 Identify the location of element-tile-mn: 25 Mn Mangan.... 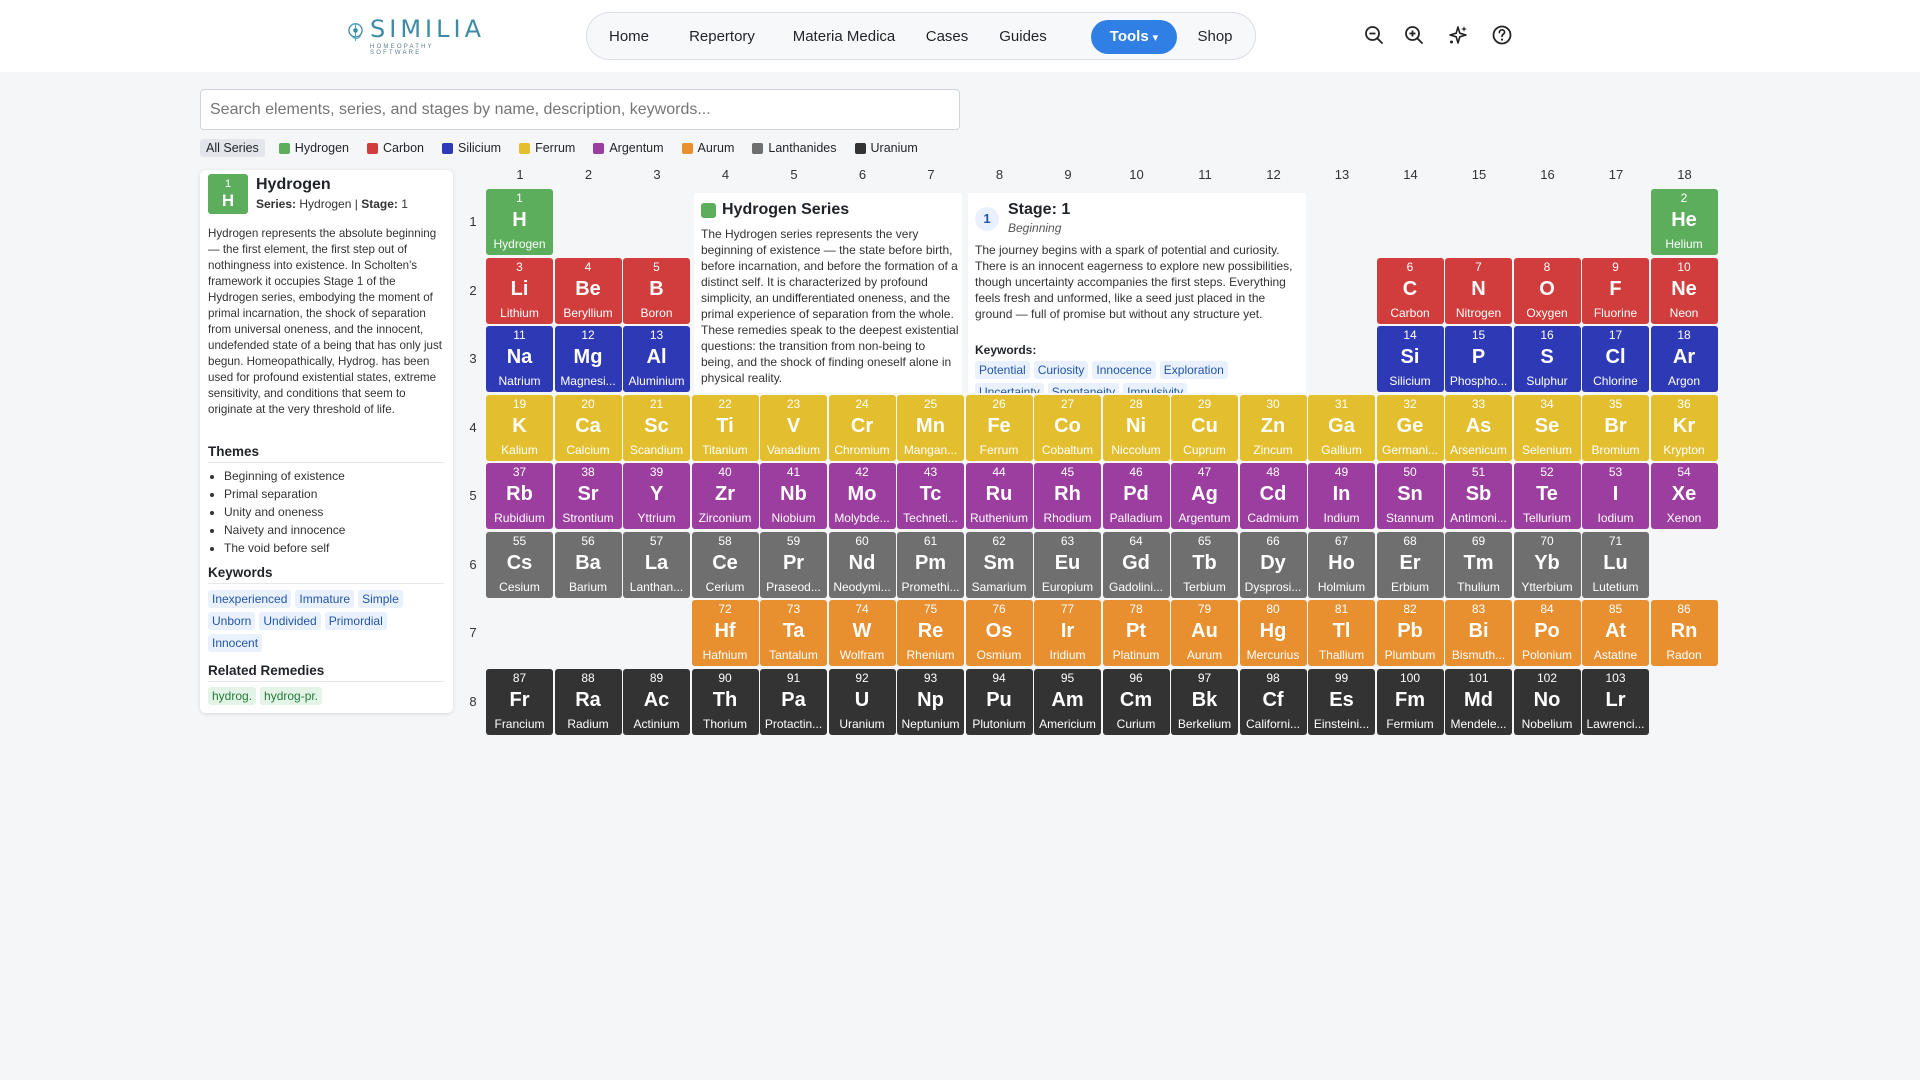
(930, 427).